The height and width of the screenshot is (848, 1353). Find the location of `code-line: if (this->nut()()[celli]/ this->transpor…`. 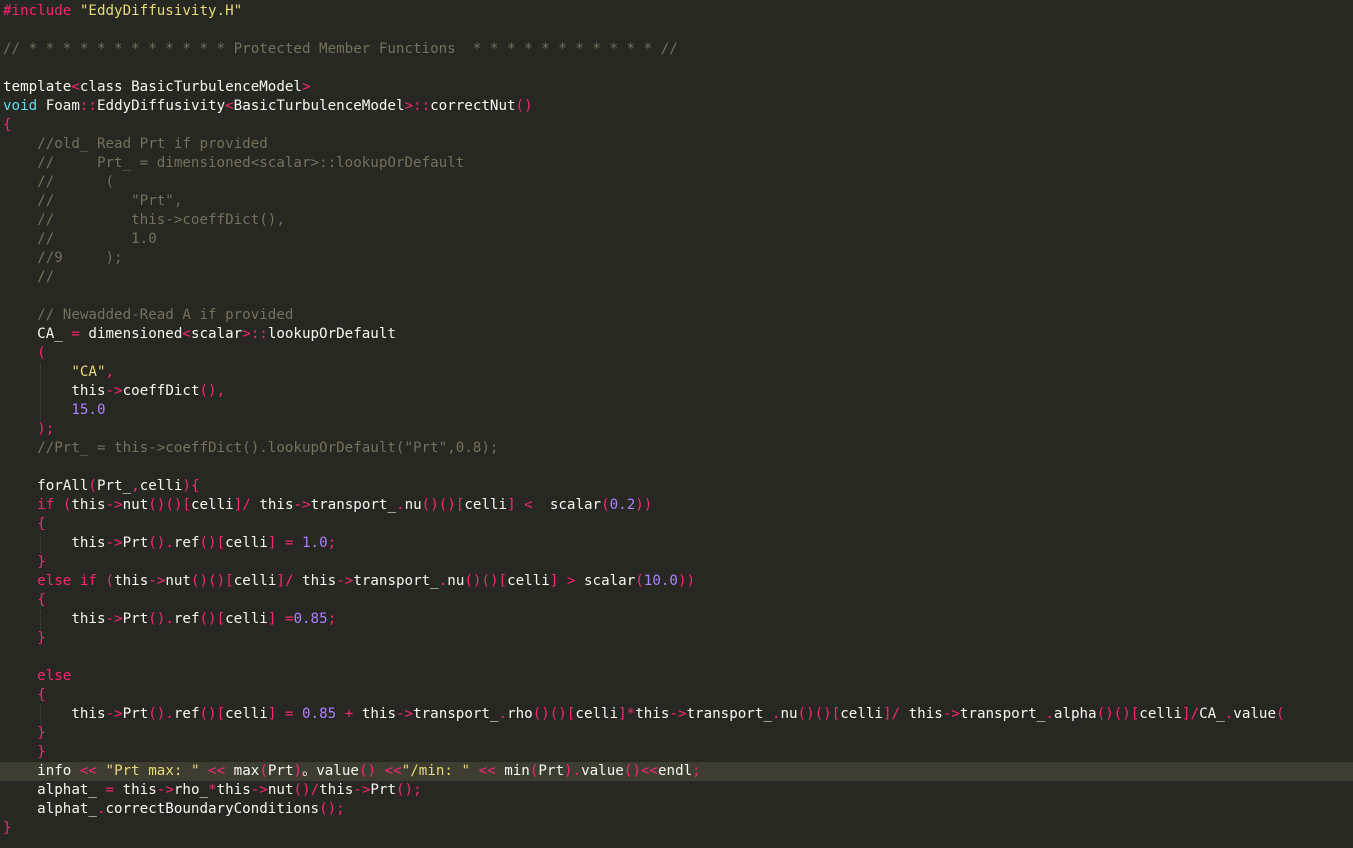

code-line: if (this->nut()()[celli]/ this->transpor… is located at coordinates (327, 505).